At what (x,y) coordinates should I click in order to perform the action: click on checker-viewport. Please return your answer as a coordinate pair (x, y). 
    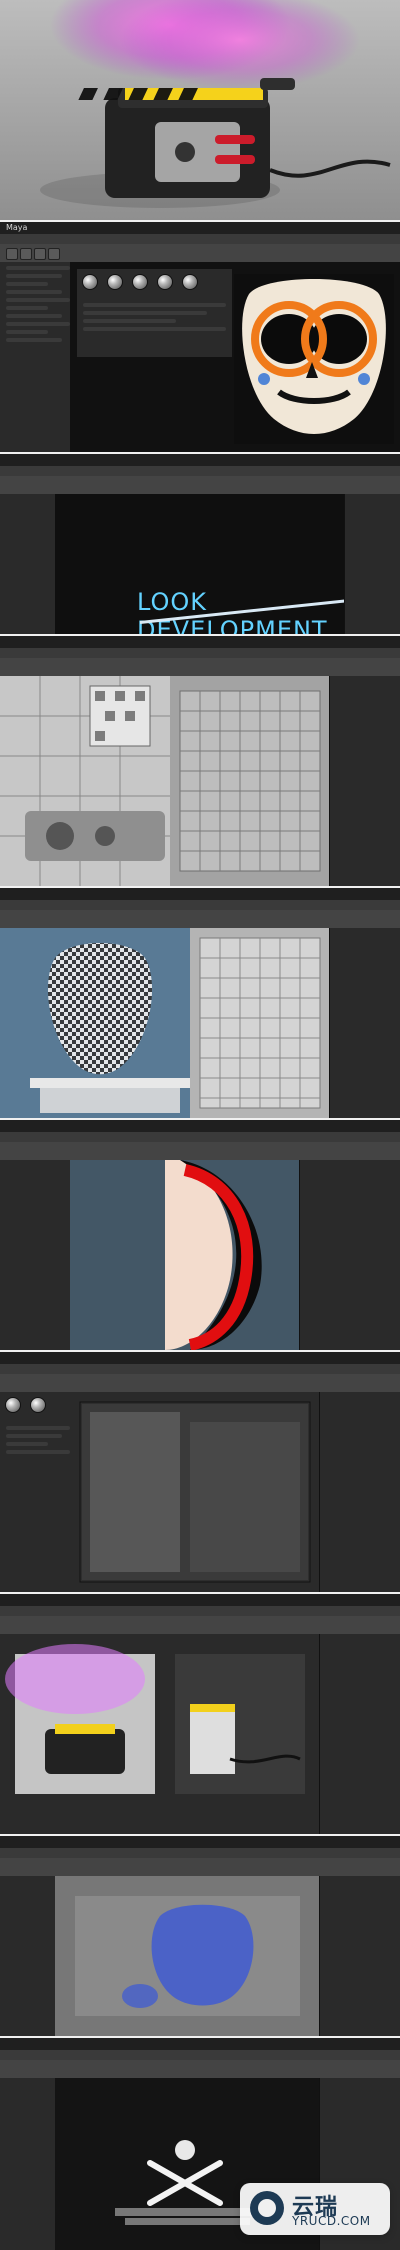
    Looking at the image, I should click on (165, 1023).